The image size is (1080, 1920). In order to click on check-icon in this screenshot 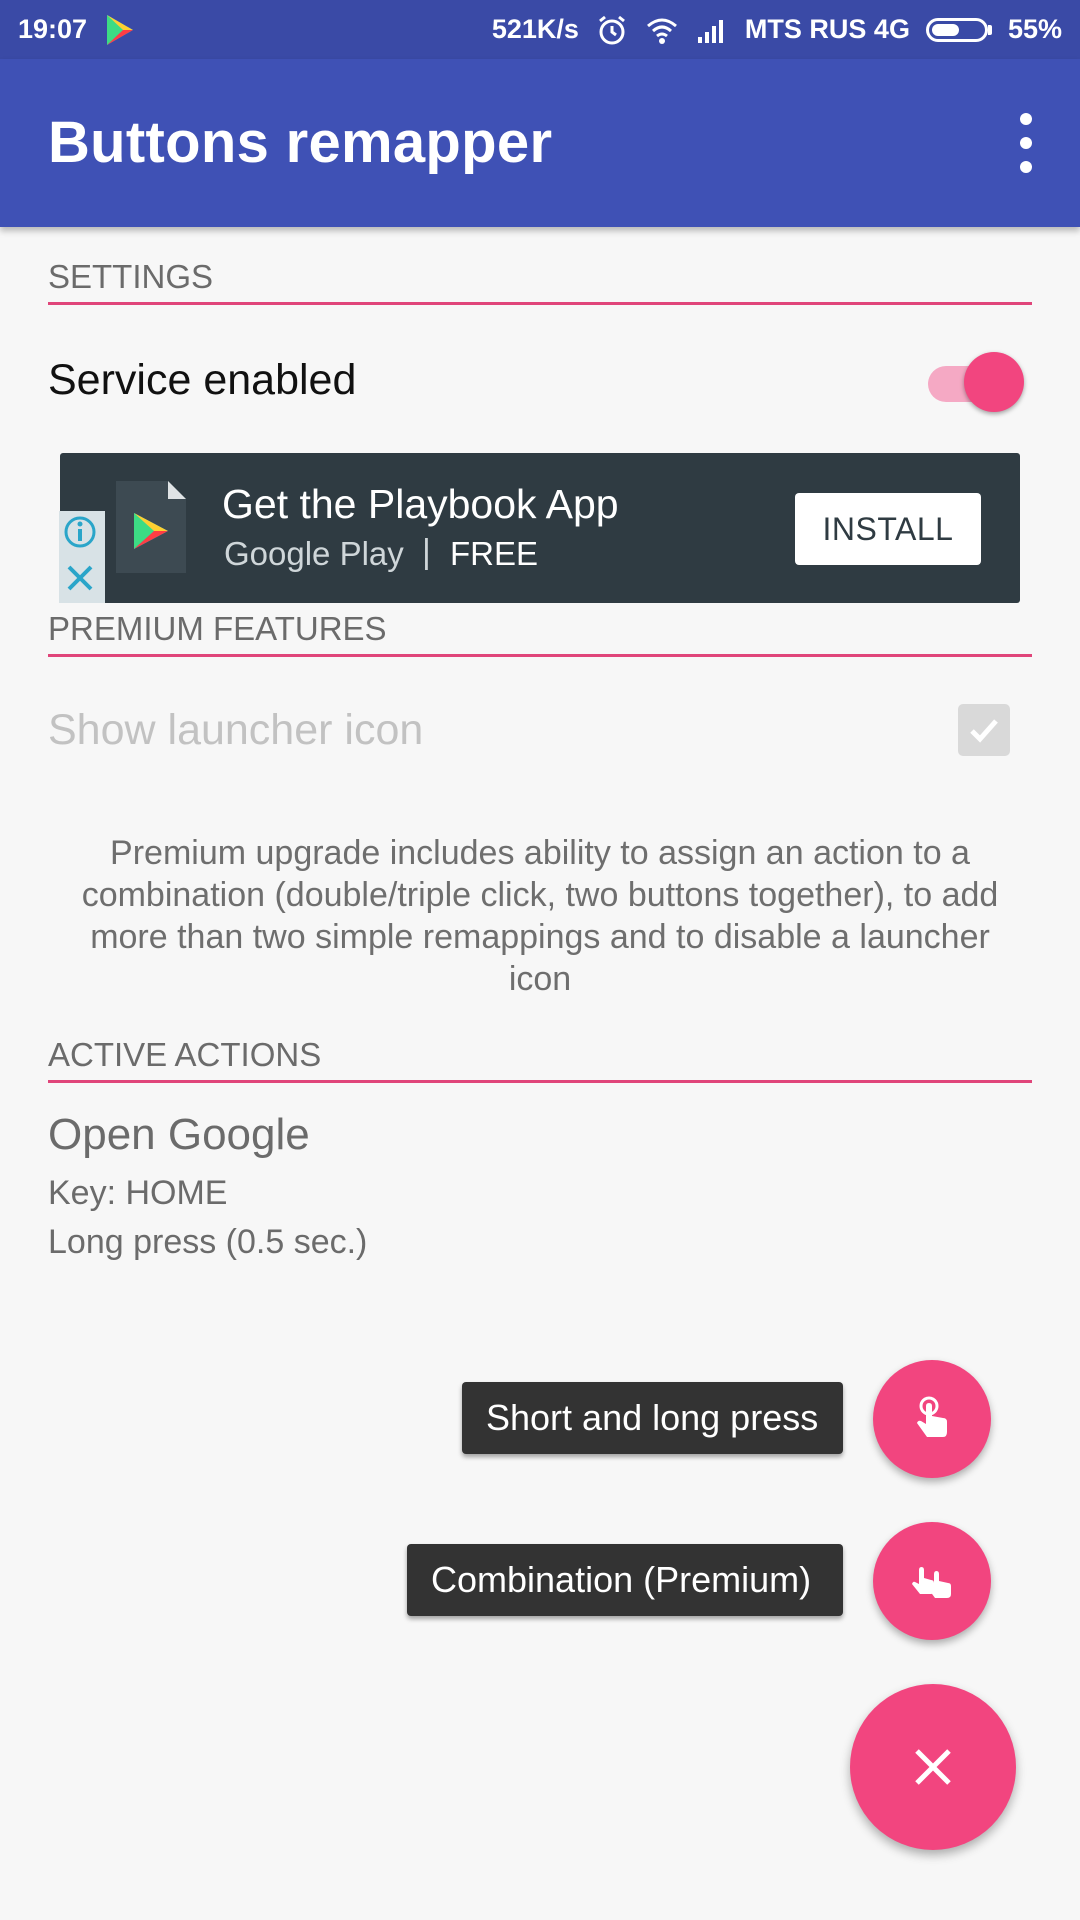, I will do `click(984, 731)`.